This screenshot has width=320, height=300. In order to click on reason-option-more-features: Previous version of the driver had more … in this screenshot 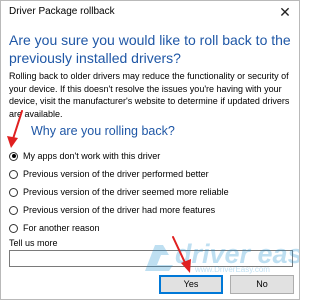, I will do `click(152, 210)`.